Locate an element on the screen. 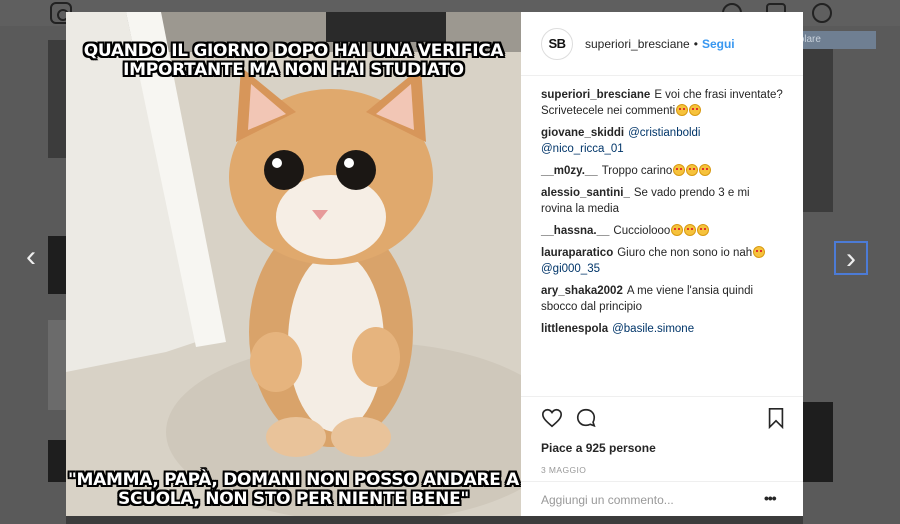 Image resolution: width=900 pixels, height=524 pixels. add-comment-box: Aggiungi un commento... ••• is located at coordinates (662, 499).